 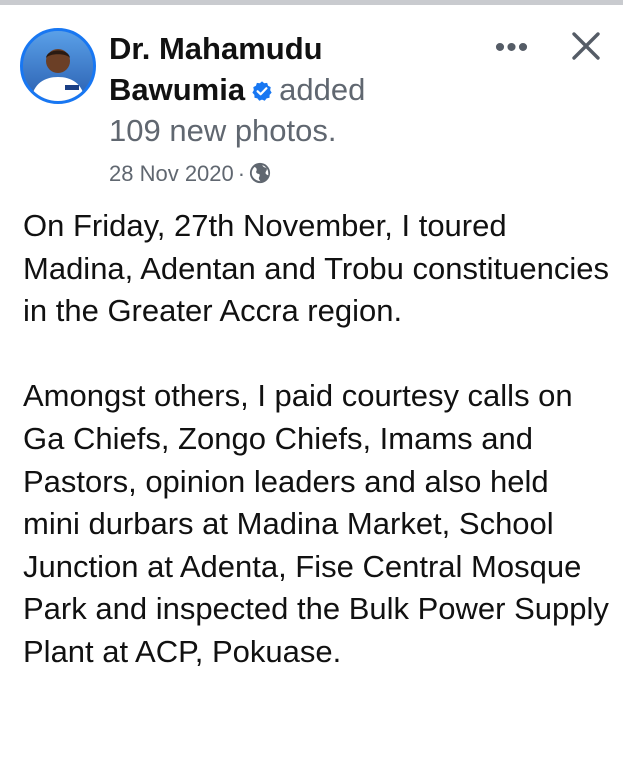 I want to click on post-meta: 28 Nov 2020 ·, so click(x=190, y=174).